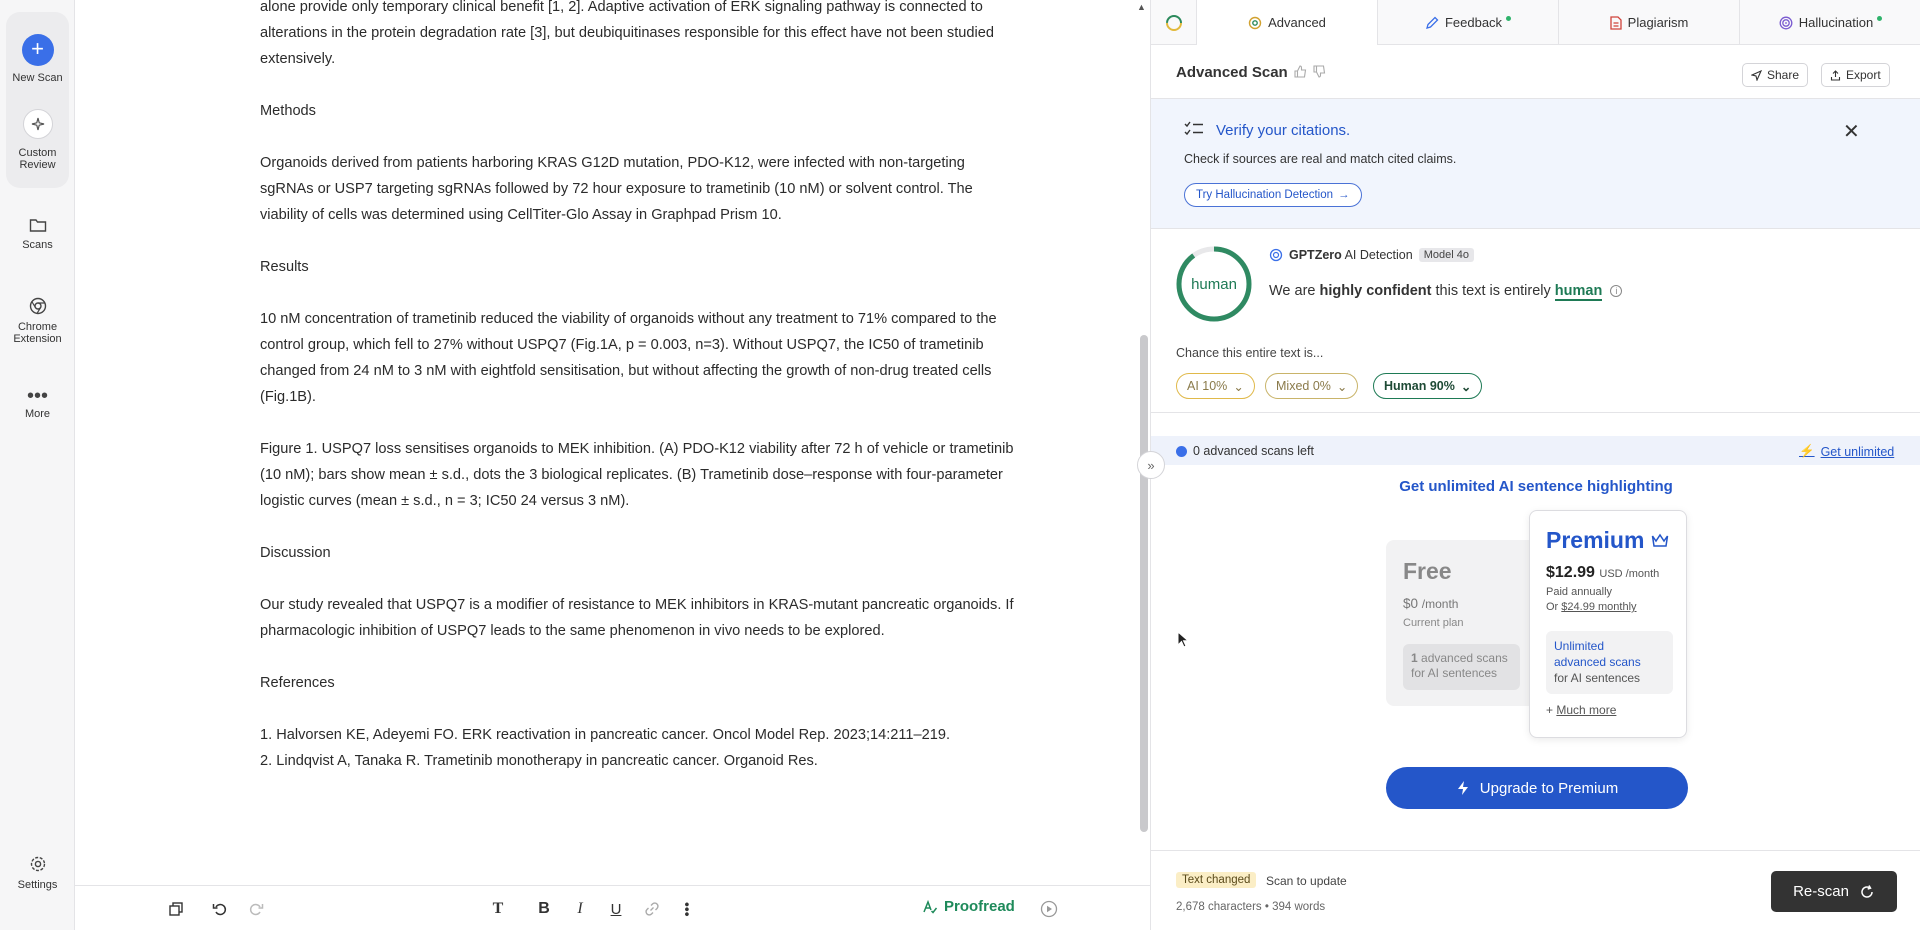 Image resolution: width=1920 pixels, height=930 pixels. Describe the element at coordinates (1578, 292) in the screenshot. I see `conf-human: human` at that location.